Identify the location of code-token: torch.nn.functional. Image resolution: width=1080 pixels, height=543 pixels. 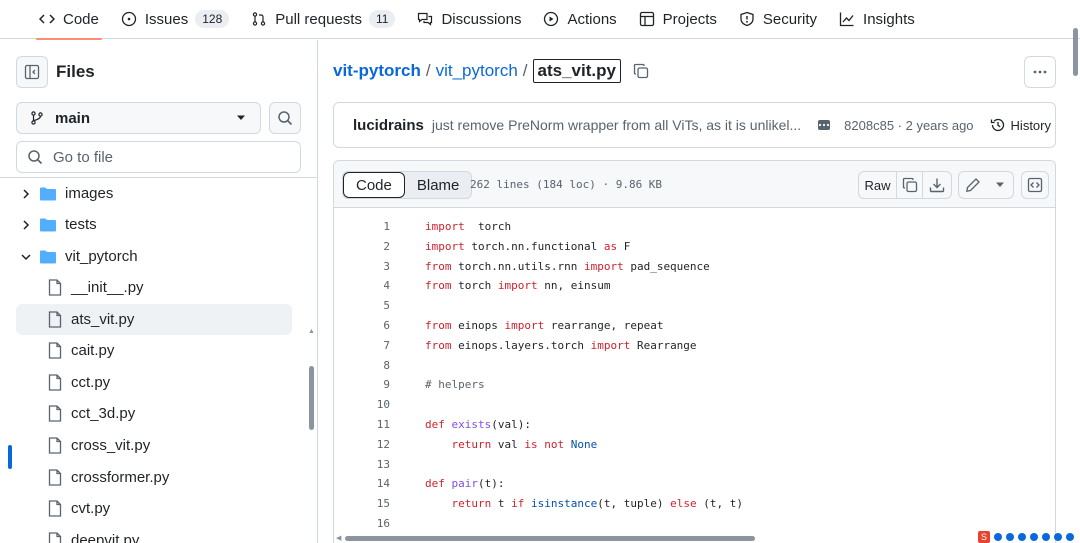
(534, 246).